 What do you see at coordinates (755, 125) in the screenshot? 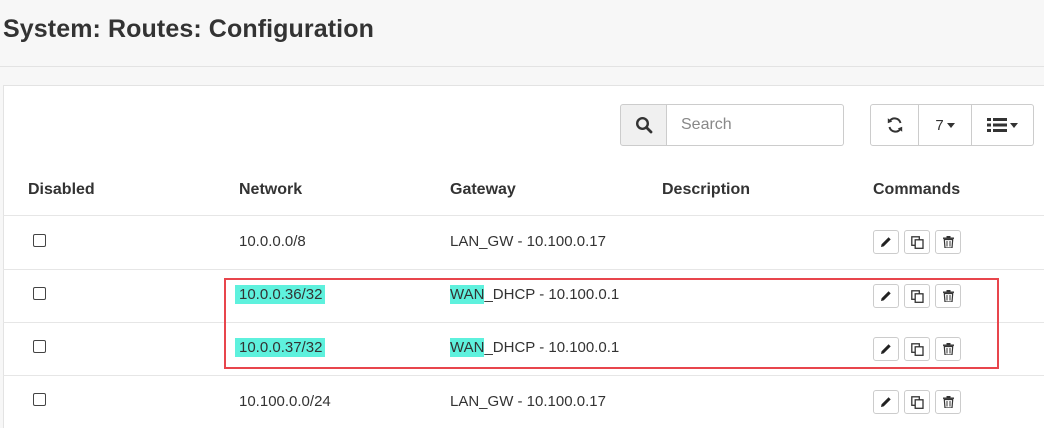
I see `search-input` at bounding box center [755, 125].